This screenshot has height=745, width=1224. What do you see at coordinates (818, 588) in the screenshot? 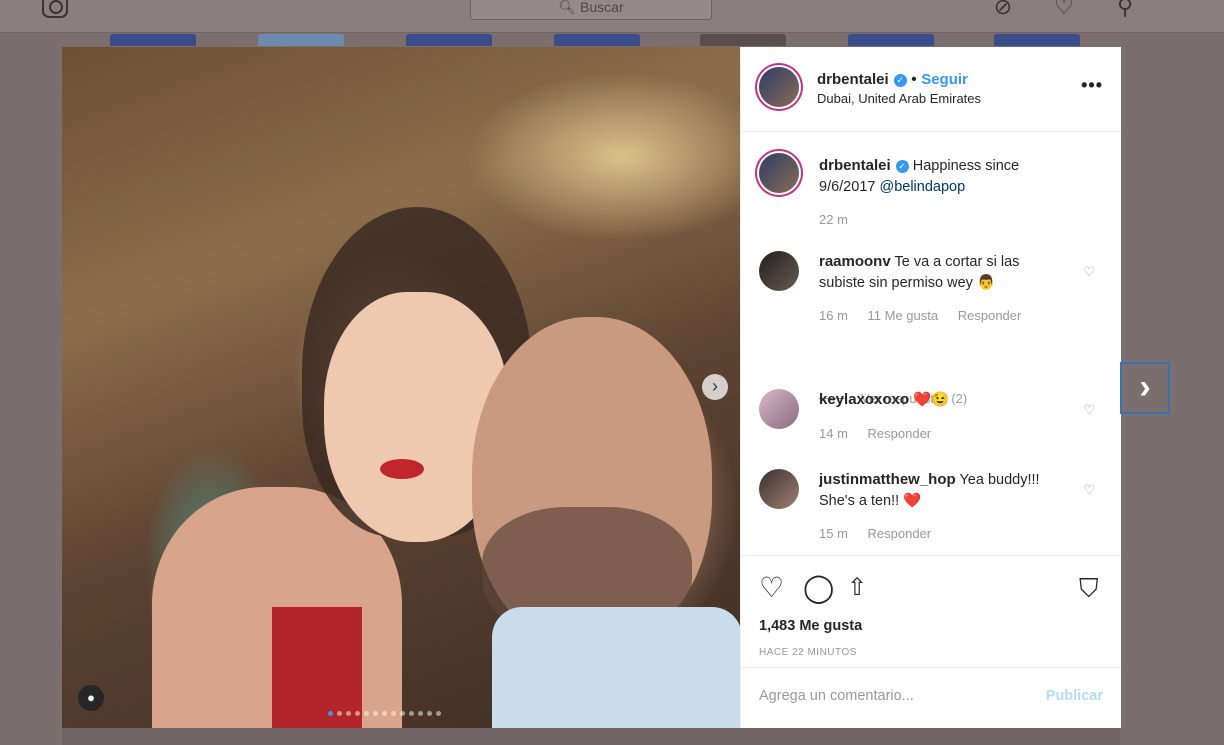
I see `comment-icon: ◯` at bounding box center [818, 588].